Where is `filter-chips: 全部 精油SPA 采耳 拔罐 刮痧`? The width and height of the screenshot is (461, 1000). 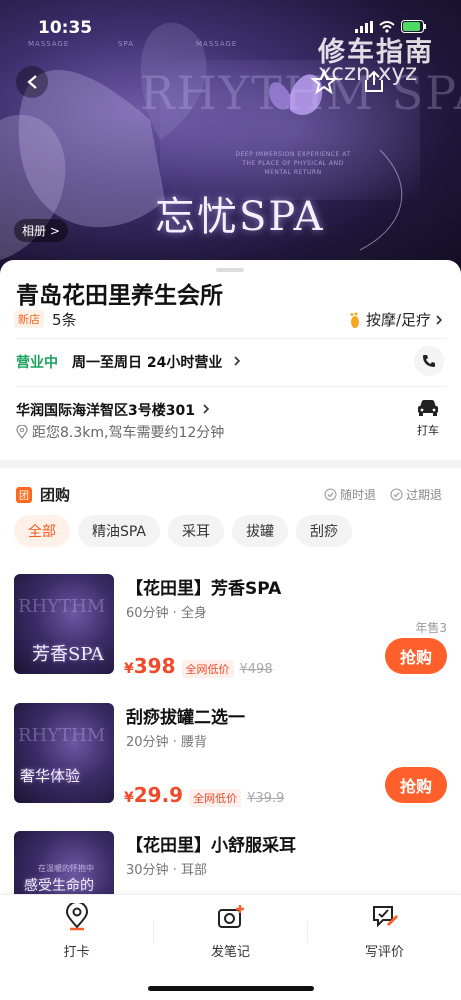 filter-chips: 全部 精油SPA 采耳 拔罐 刮痧 is located at coordinates (183, 531).